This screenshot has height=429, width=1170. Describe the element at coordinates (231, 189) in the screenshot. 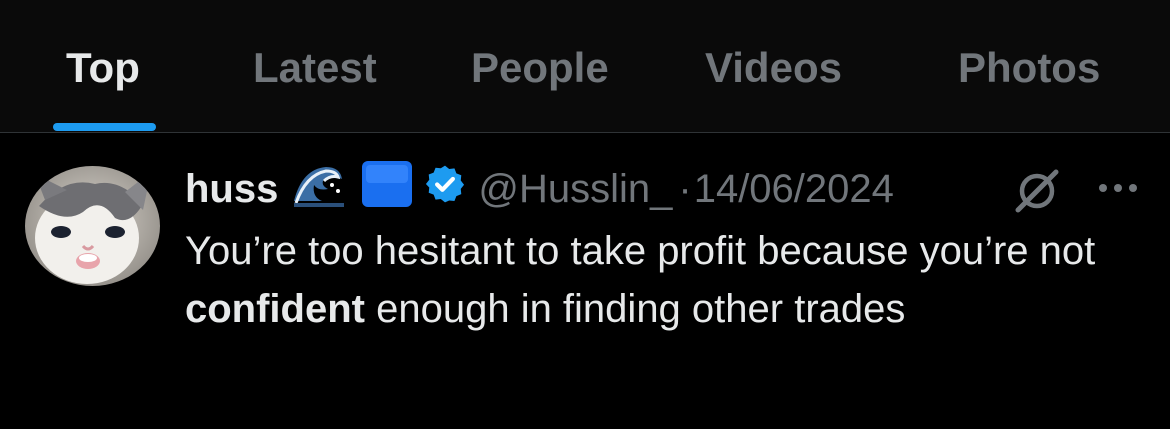

I see `author-name: huss` at that location.